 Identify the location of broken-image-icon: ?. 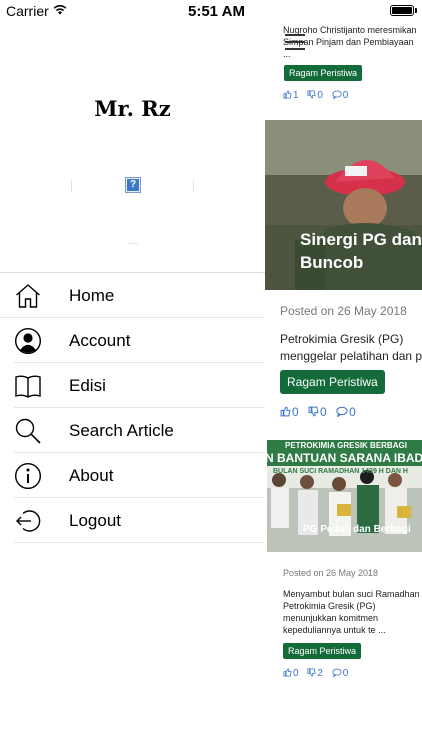
(133, 185).